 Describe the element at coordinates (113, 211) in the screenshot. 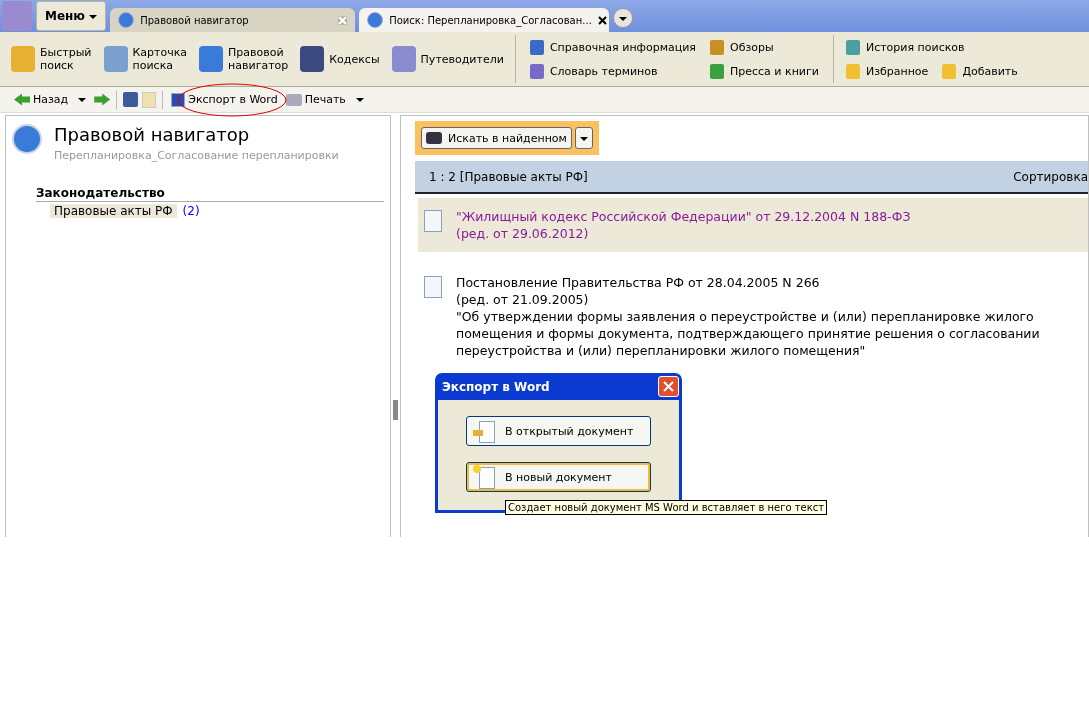

I see `category-item: Правовые акты РФ` at that location.